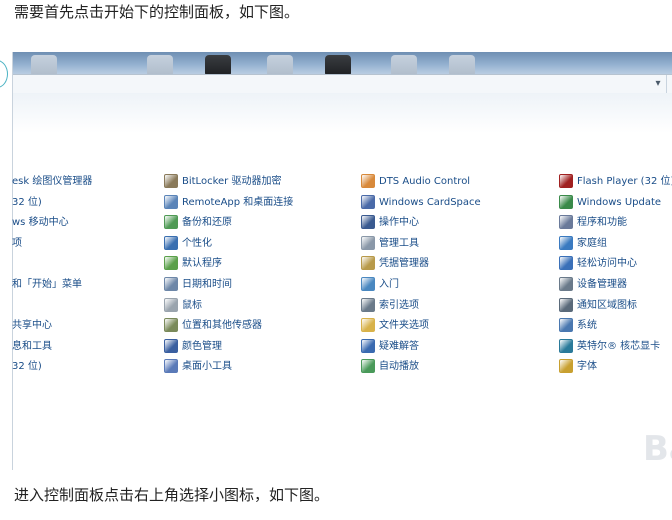 This screenshot has height=520, width=672. Describe the element at coordinates (207, 223) in the screenshot. I see `control-panel-item-label: 备份和还原` at that location.